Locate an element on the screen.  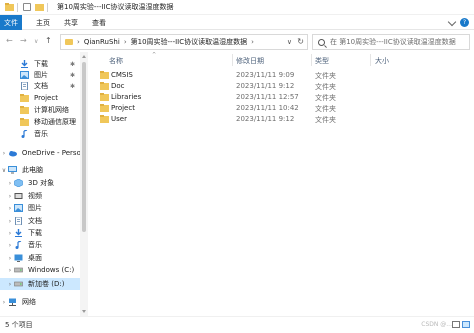
sidebar-item: › 桌面 is located at coordinates (40, 258).